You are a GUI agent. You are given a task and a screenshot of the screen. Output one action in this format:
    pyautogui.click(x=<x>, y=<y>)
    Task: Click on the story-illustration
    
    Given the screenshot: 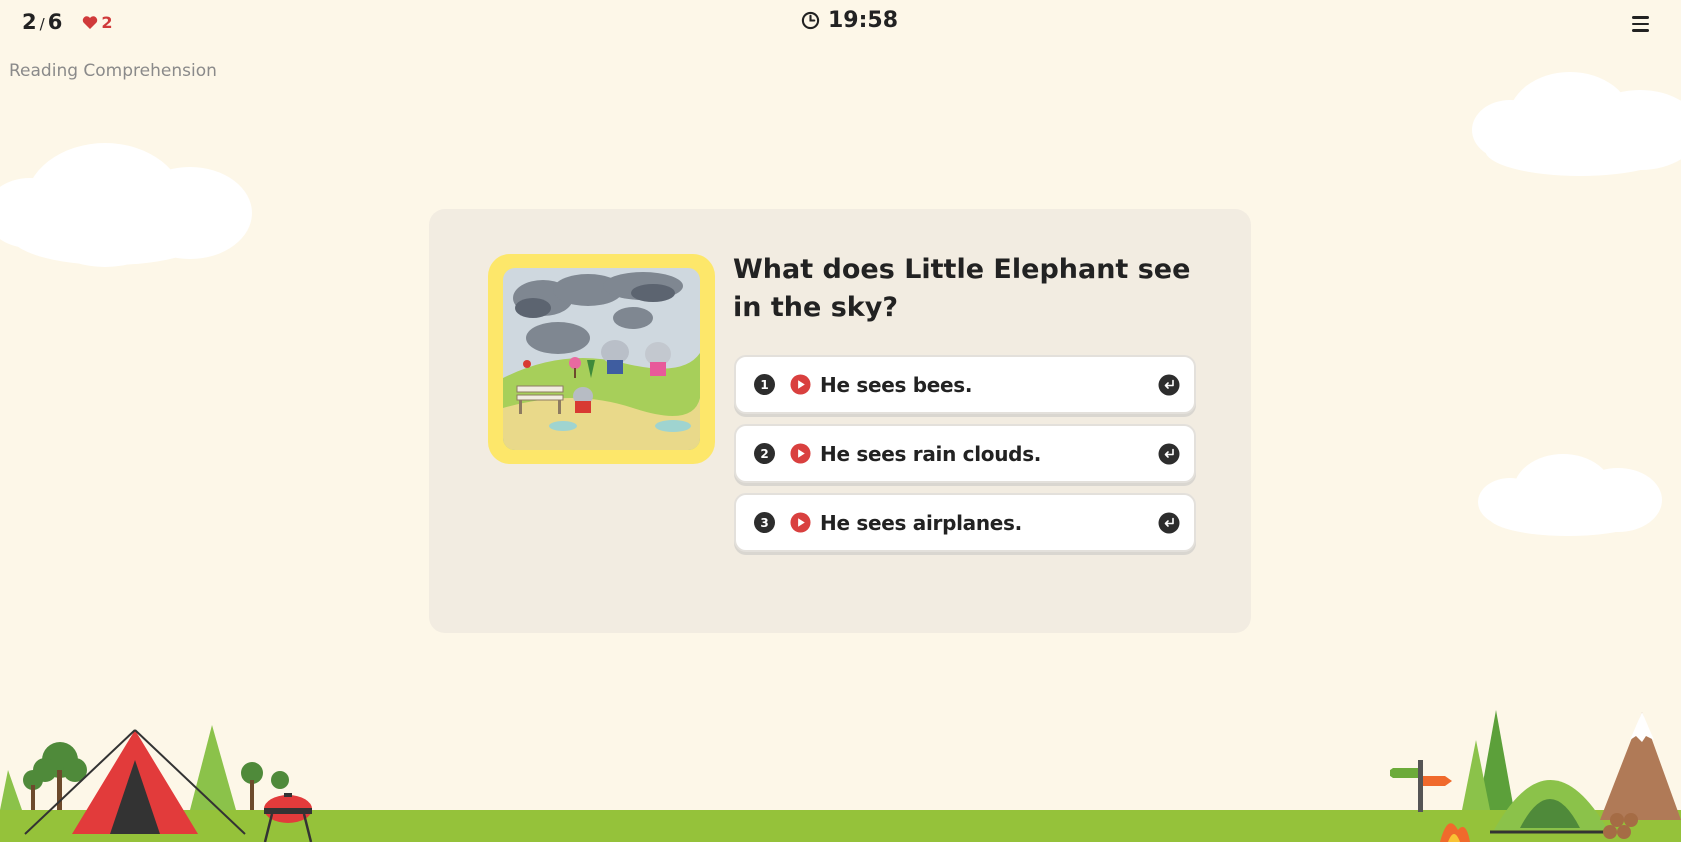 What is the action you would take?
    pyautogui.click(x=601, y=359)
    